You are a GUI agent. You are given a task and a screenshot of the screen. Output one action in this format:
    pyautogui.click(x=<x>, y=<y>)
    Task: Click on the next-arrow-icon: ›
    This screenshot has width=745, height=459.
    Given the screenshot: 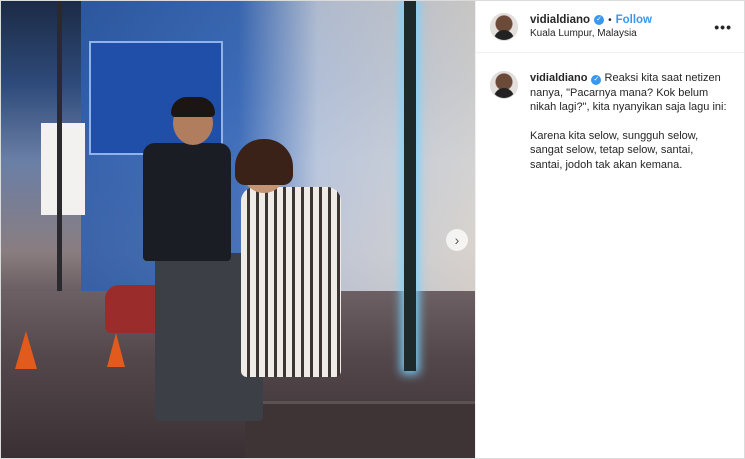 What is the action you would take?
    pyautogui.click(x=457, y=240)
    